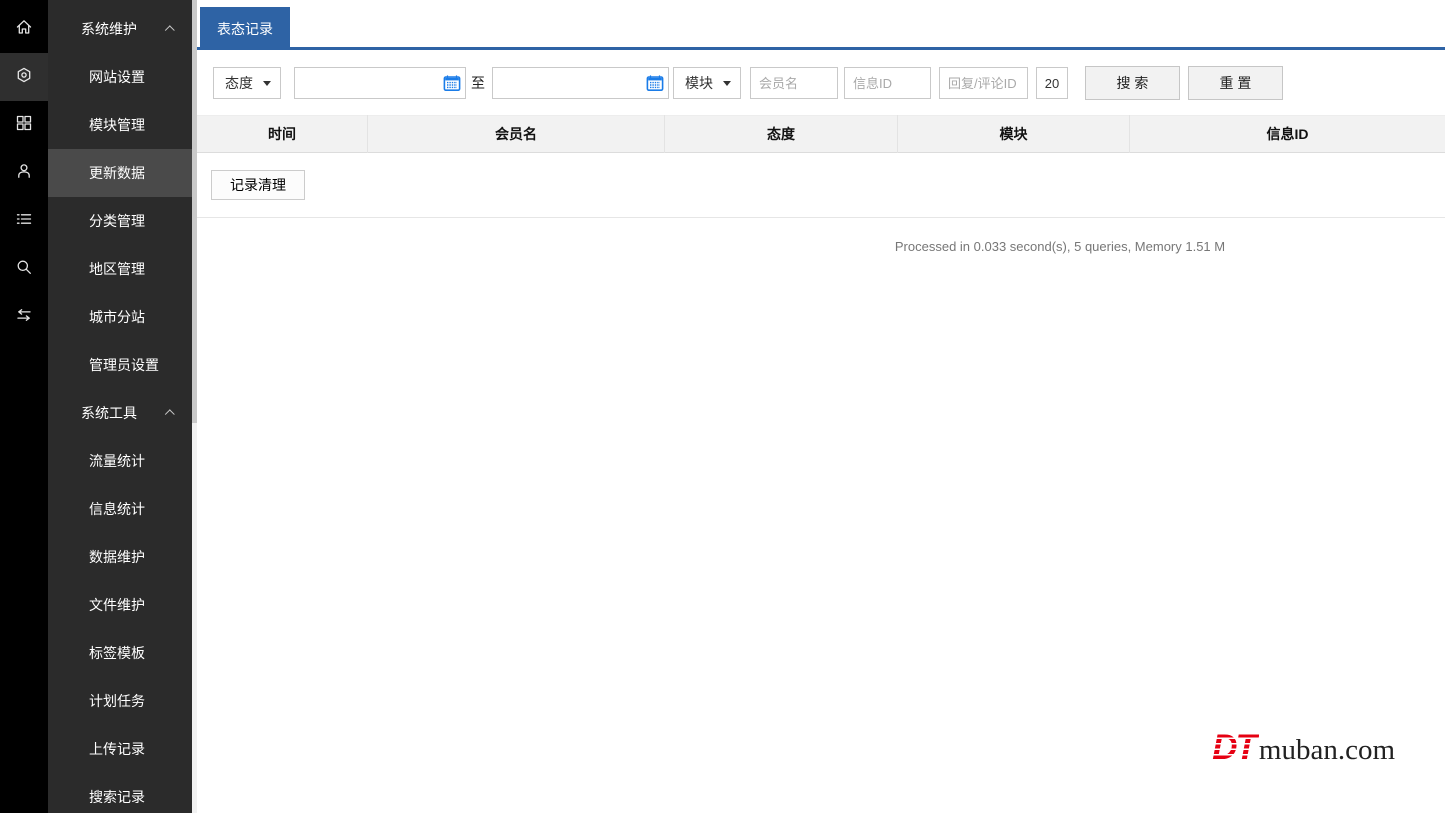 This screenshot has width=1445, height=813. What do you see at coordinates (117, 221) in the screenshot?
I see `sidebar-item-label: 分类管理` at bounding box center [117, 221].